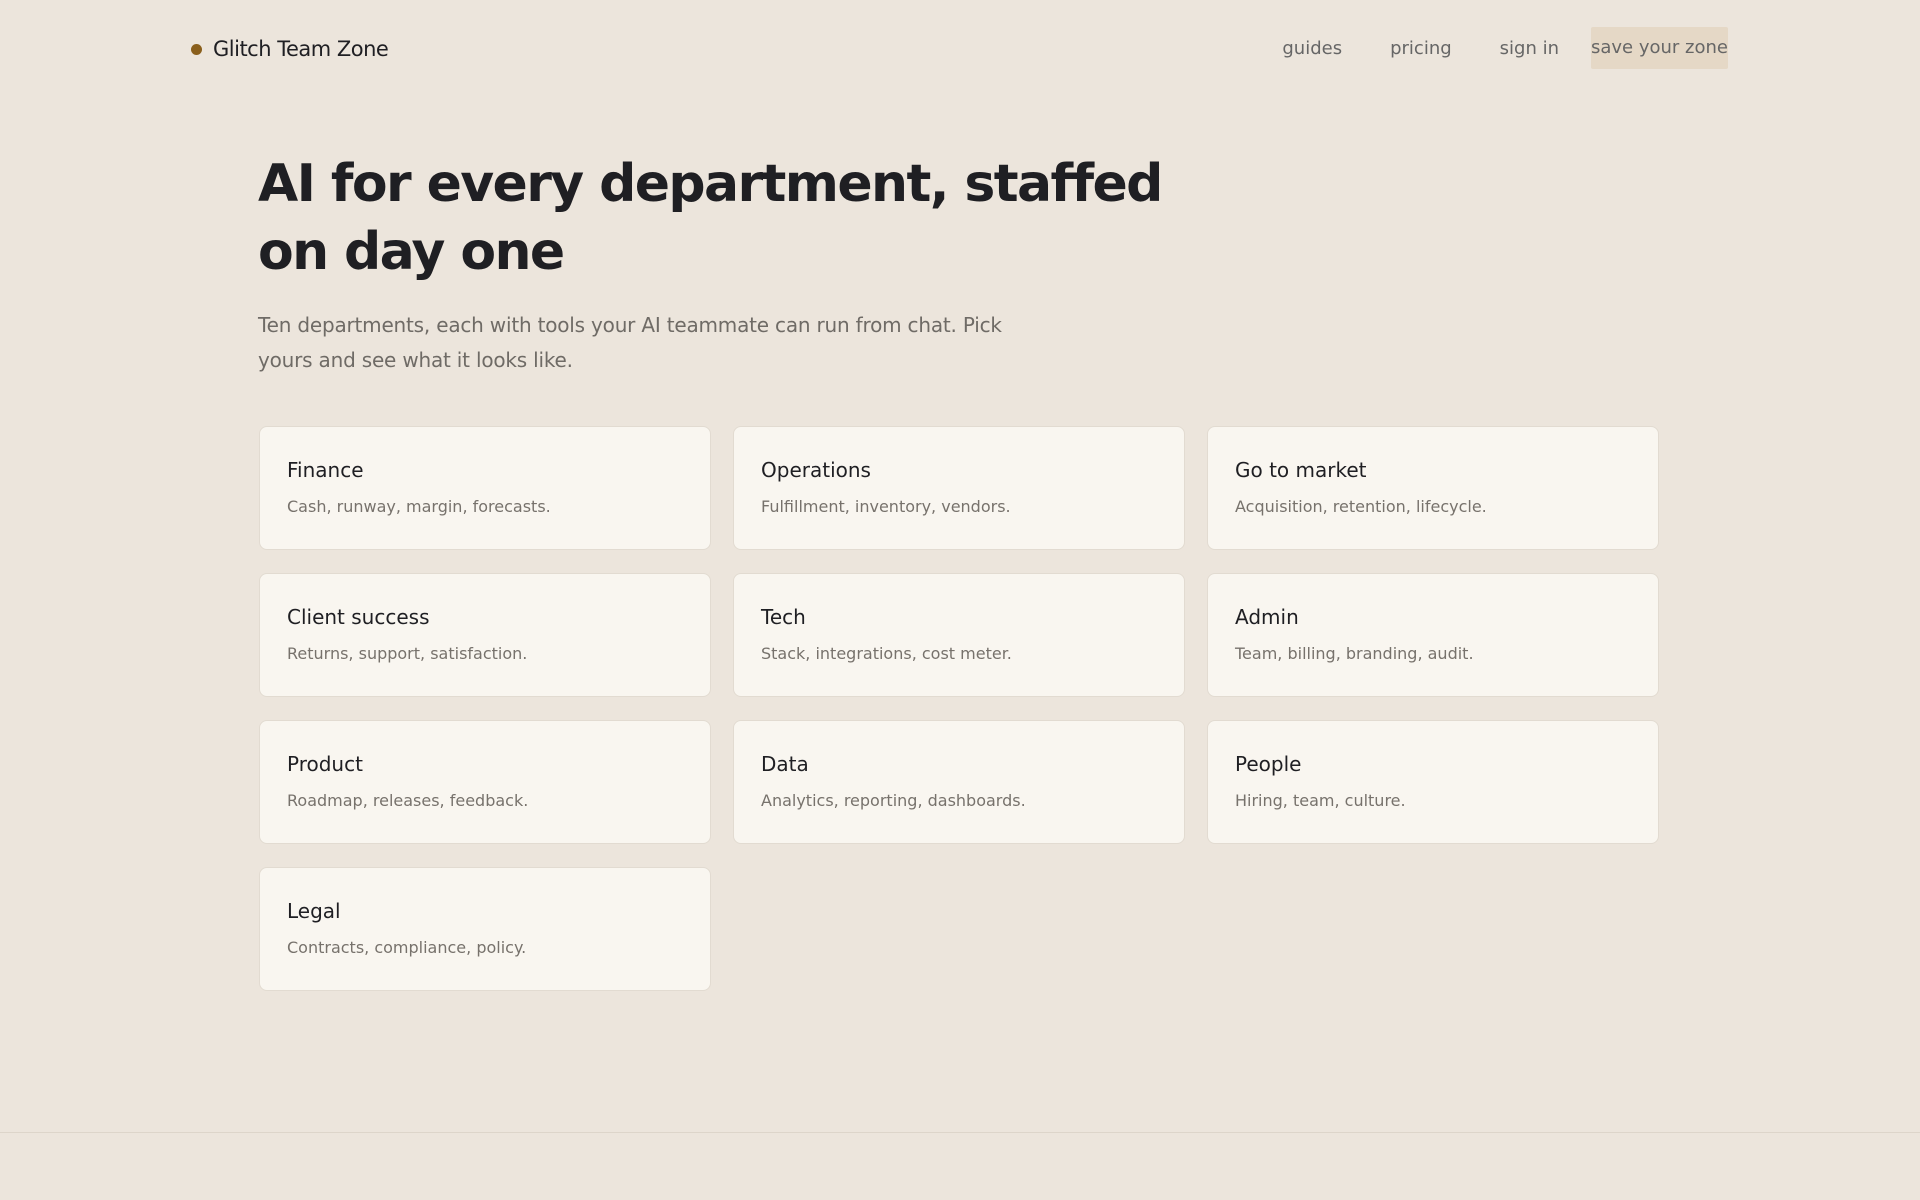 This screenshot has height=1200, width=1920. Describe the element at coordinates (959, 782) in the screenshot. I see `department-card-data: Data Analytics, reporting, dashboards.` at that location.